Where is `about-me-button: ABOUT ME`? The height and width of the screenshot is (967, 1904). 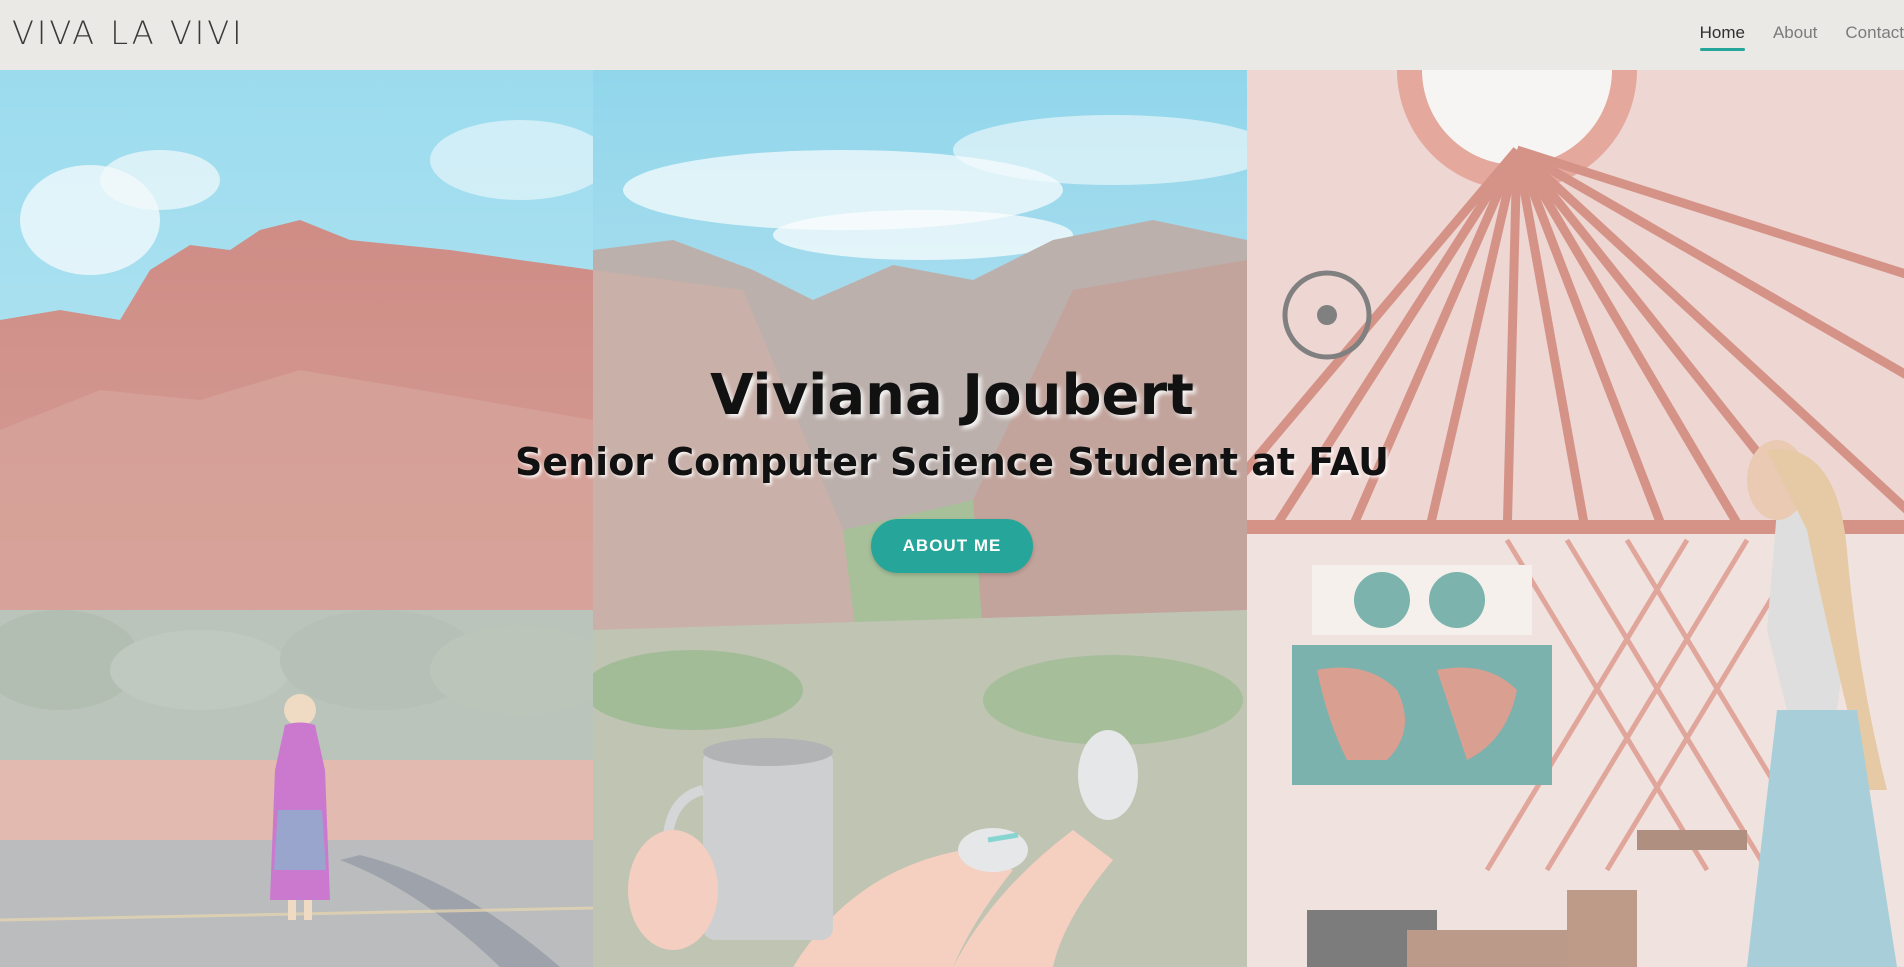 about-me-button: ABOUT ME is located at coordinates (952, 546).